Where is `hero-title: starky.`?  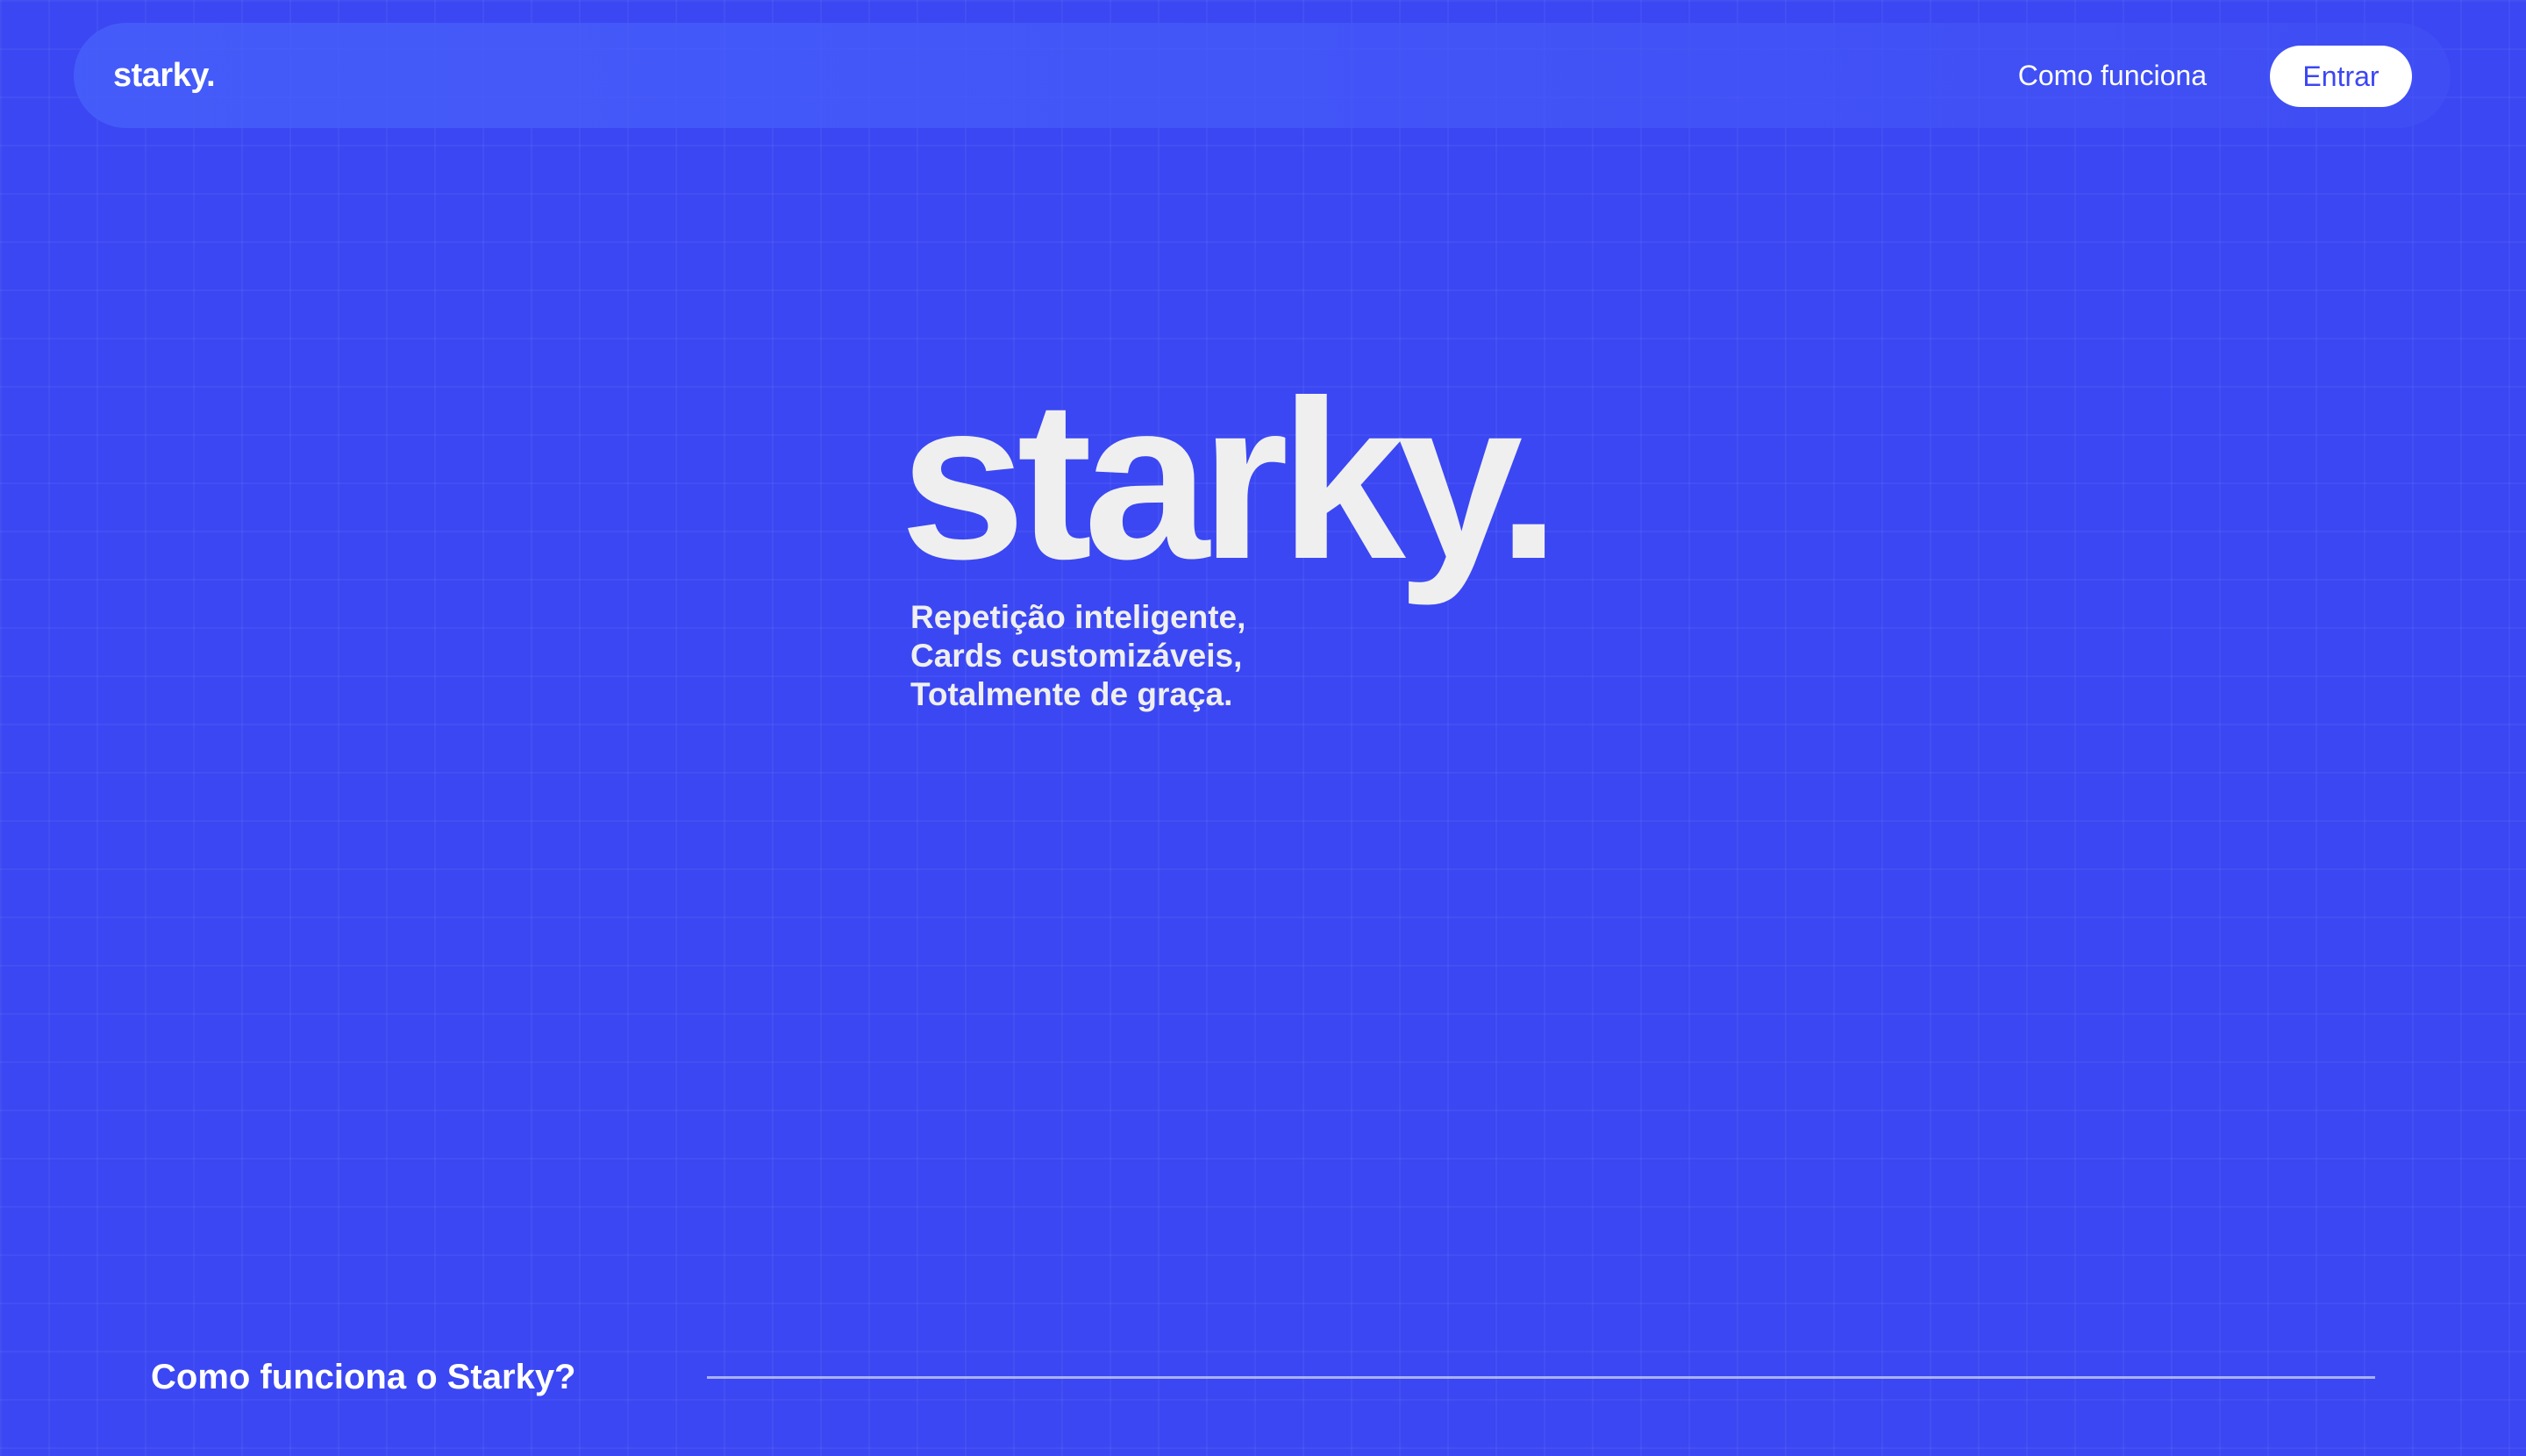
hero-title: starky. is located at coordinates (1230, 479).